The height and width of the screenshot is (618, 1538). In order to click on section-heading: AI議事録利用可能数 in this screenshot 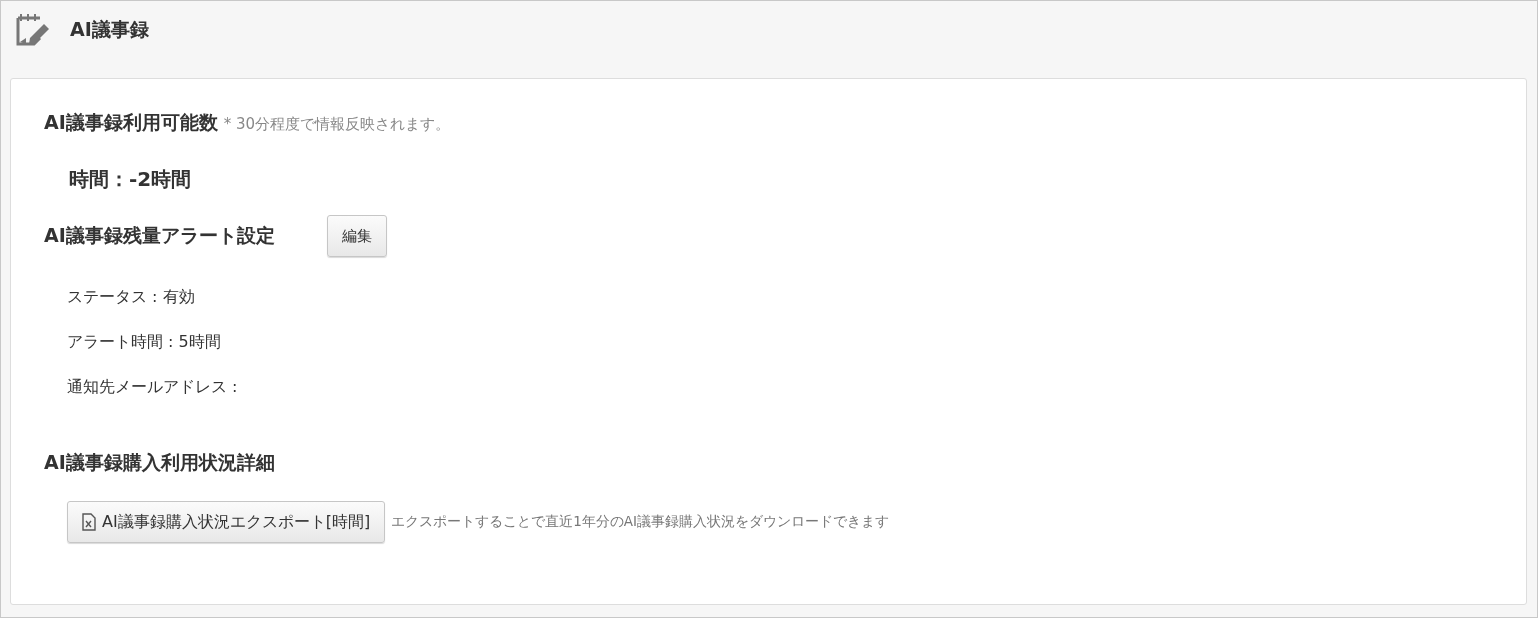, I will do `click(131, 122)`.